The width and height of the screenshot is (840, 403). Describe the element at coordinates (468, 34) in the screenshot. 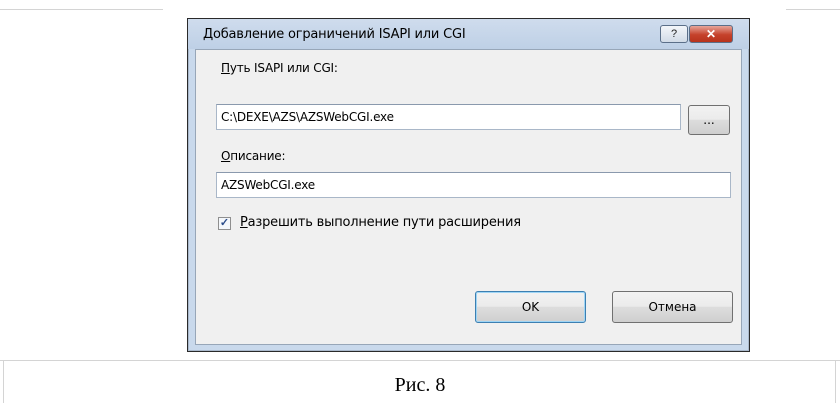

I see `title-bar: Добавление ограничений ISAPI или CGI ? ✕` at that location.